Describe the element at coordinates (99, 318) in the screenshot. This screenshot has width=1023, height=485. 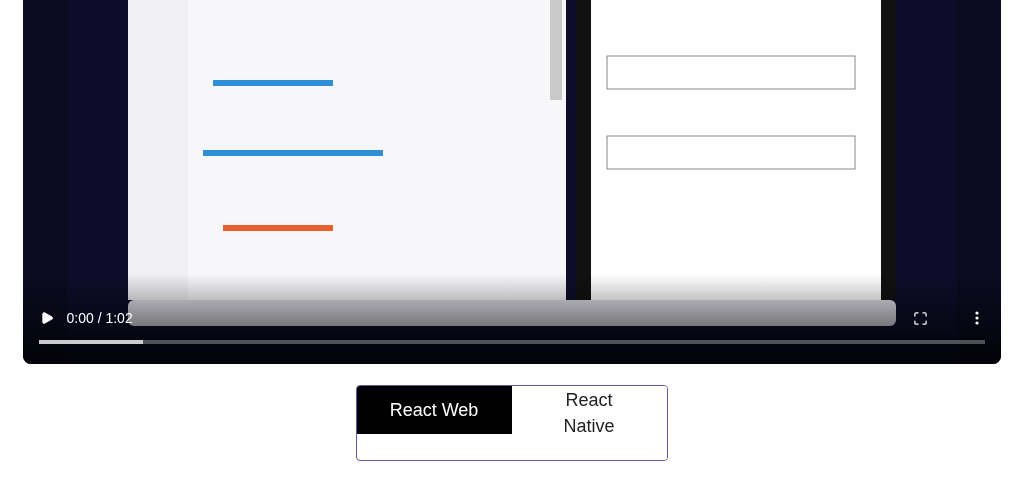
I see `video-time: 0:00 / 1:02` at that location.